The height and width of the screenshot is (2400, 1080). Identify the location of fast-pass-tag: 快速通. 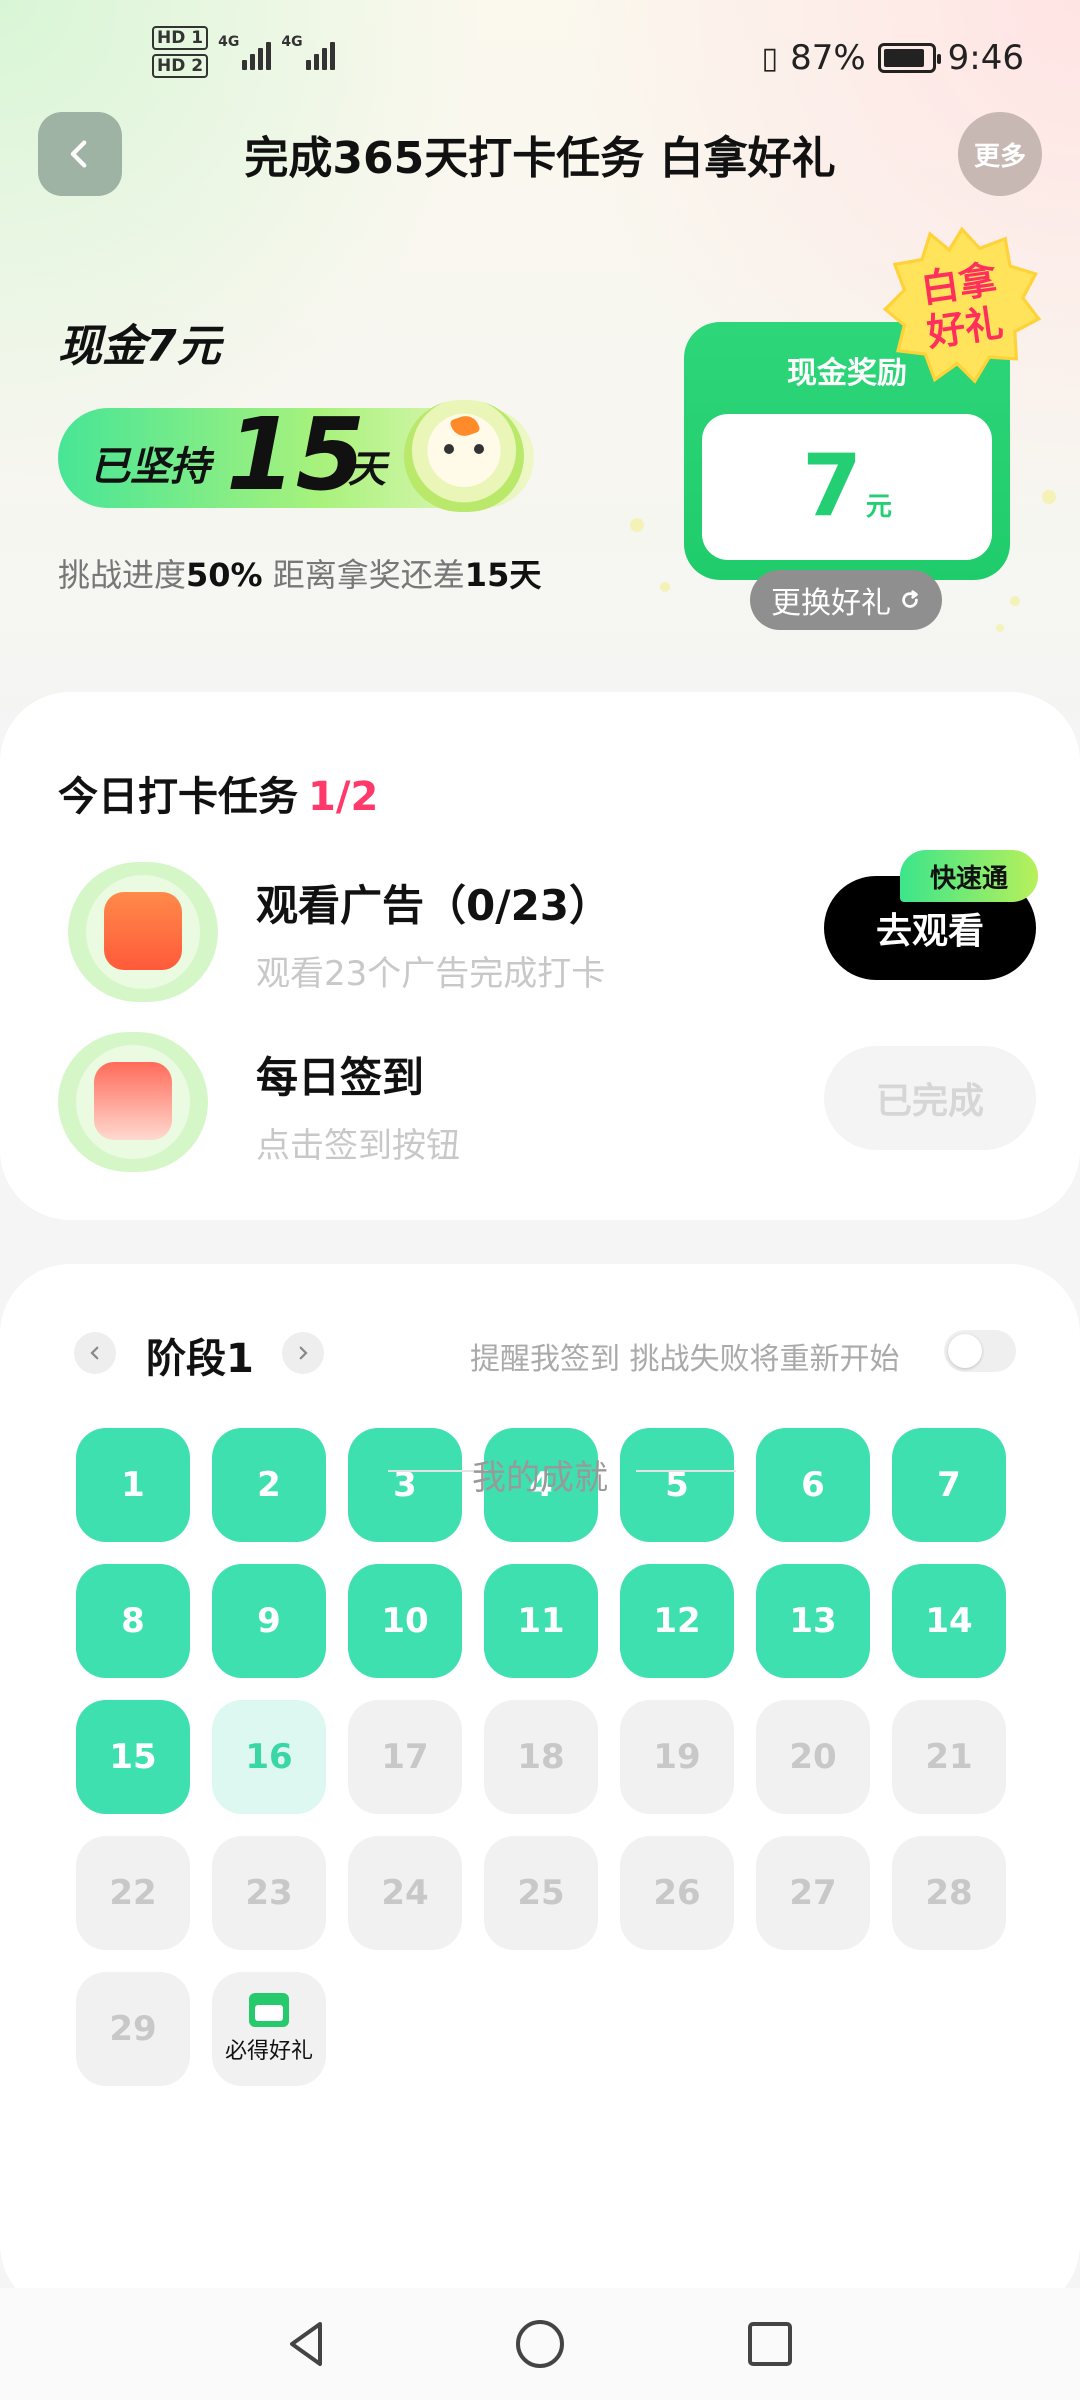
(969, 876).